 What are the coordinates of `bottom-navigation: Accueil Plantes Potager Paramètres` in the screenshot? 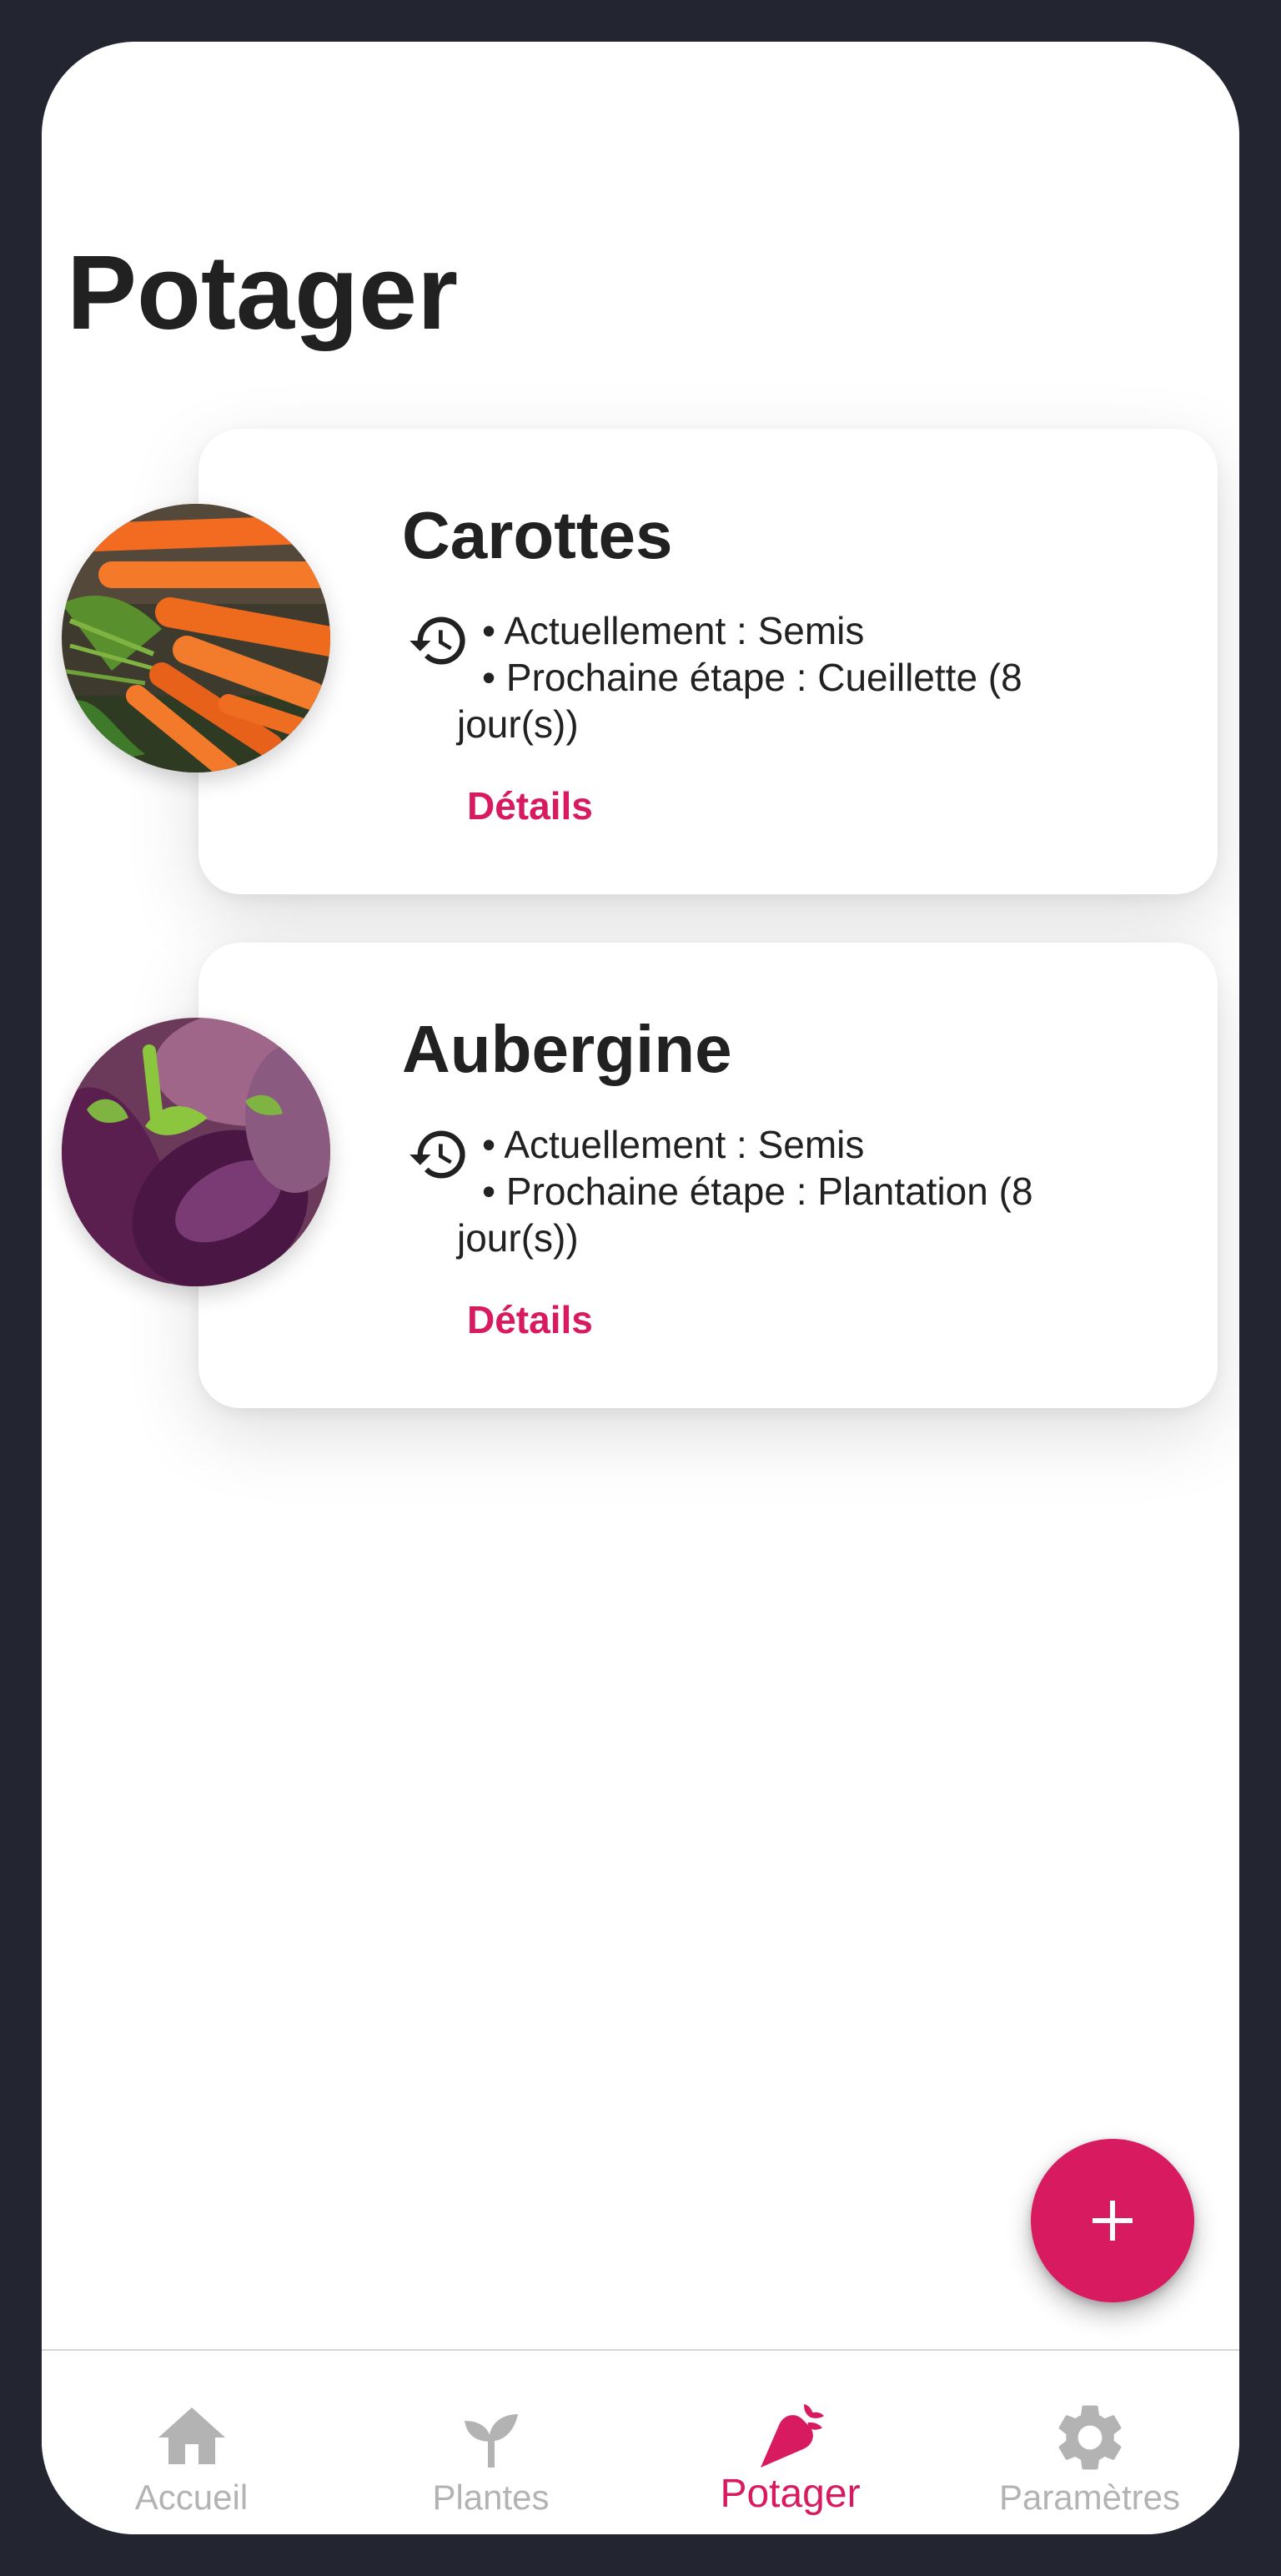 It's located at (640, 2441).